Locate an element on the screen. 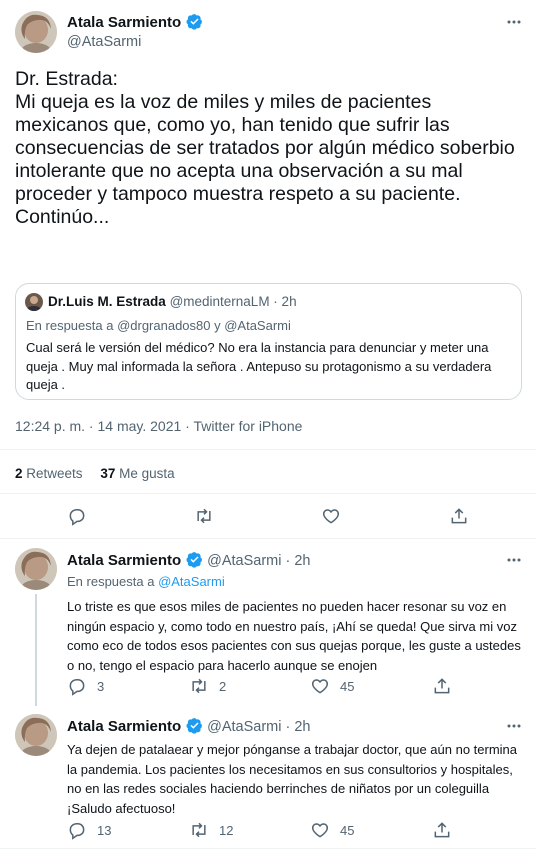 The image size is (536, 849). avatar-image is located at coordinates (36, 32).